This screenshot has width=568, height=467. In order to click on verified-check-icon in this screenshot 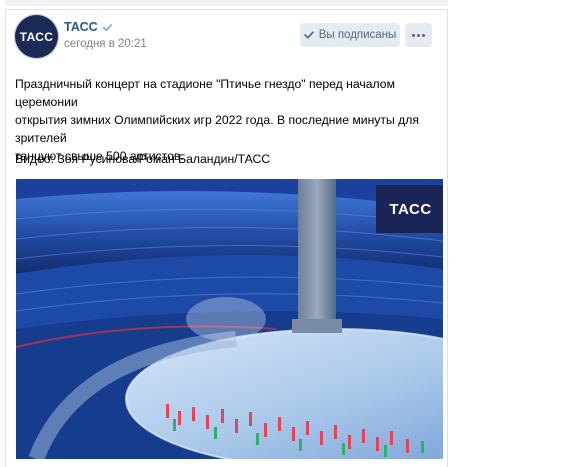, I will do `click(107, 27)`.